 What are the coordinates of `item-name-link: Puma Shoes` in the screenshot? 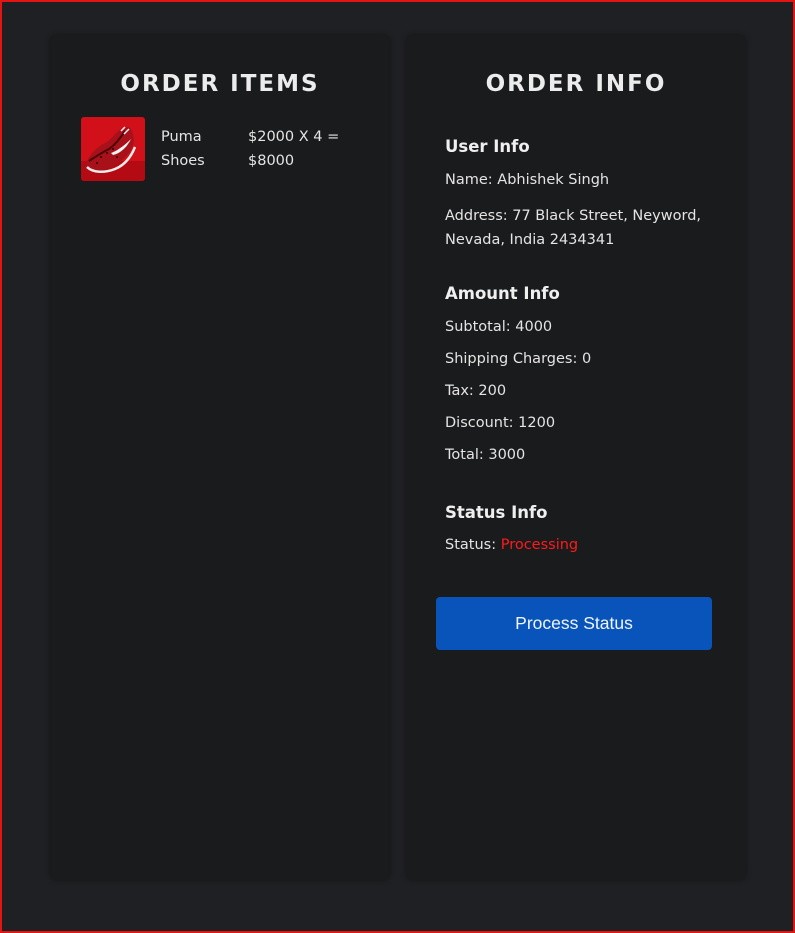 It's located at (196, 149).